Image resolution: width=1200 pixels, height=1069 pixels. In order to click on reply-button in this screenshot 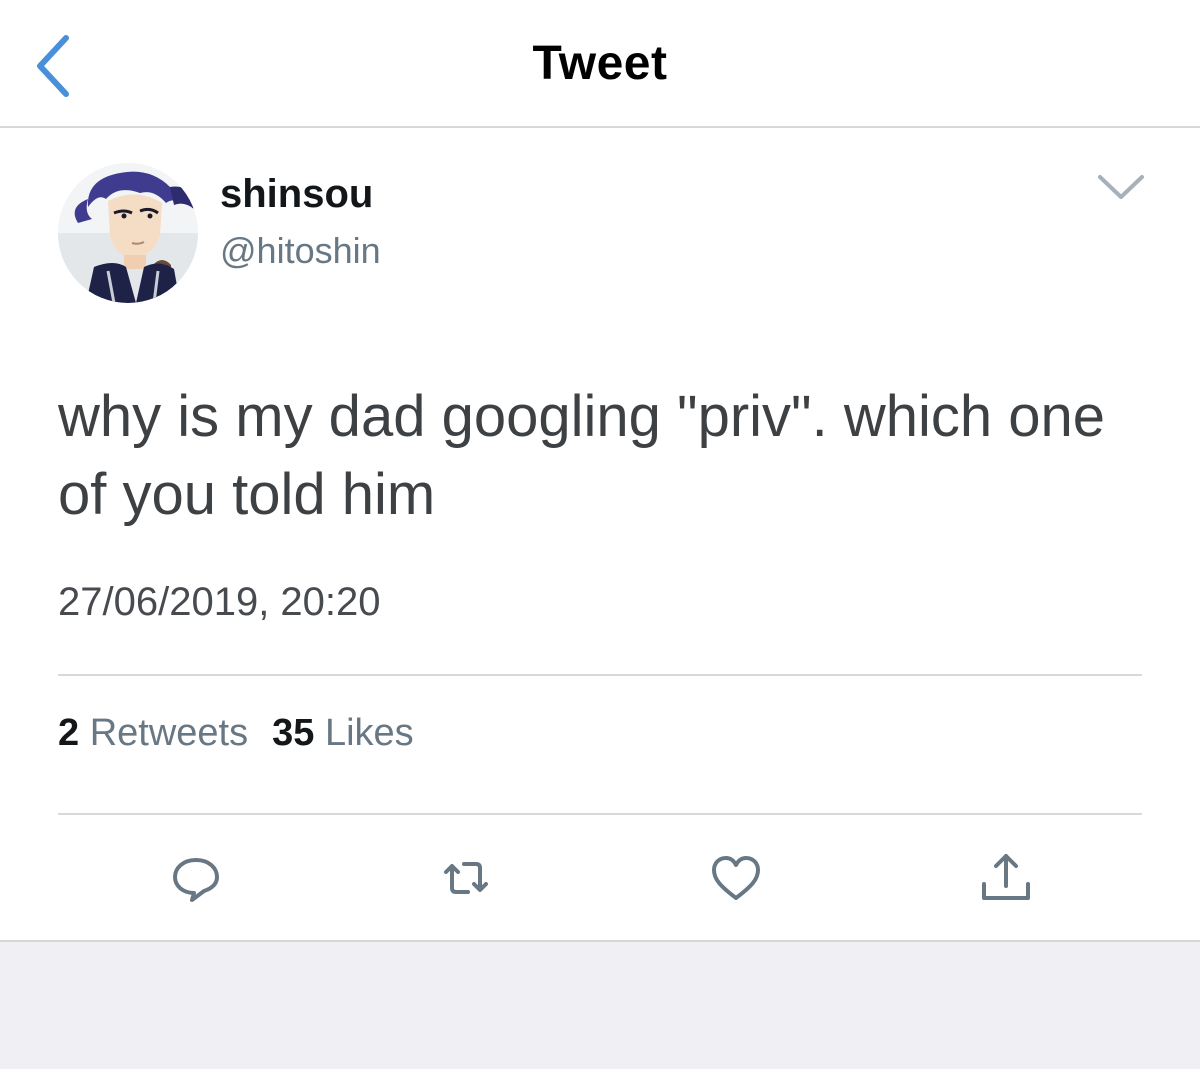, I will do `click(196, 878)`.